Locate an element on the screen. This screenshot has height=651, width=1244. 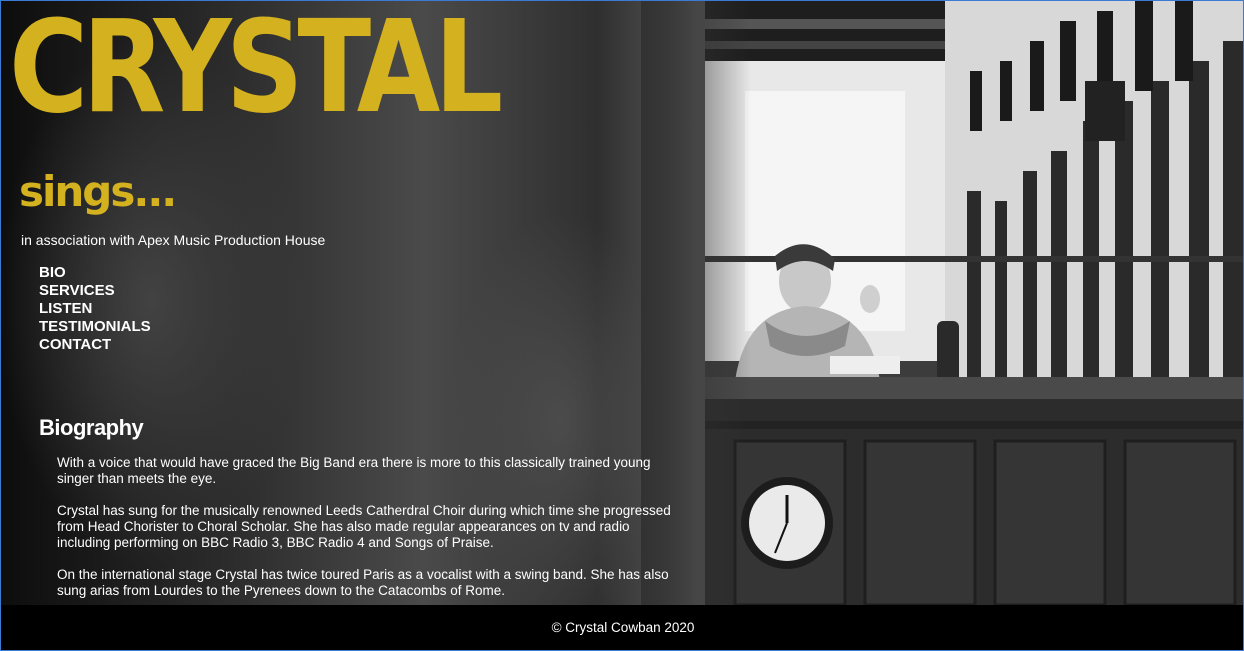
main-nav: BIO SERVICES LISTEN TESTIMONIALS CONTACT is located at coordinates (95, 309).